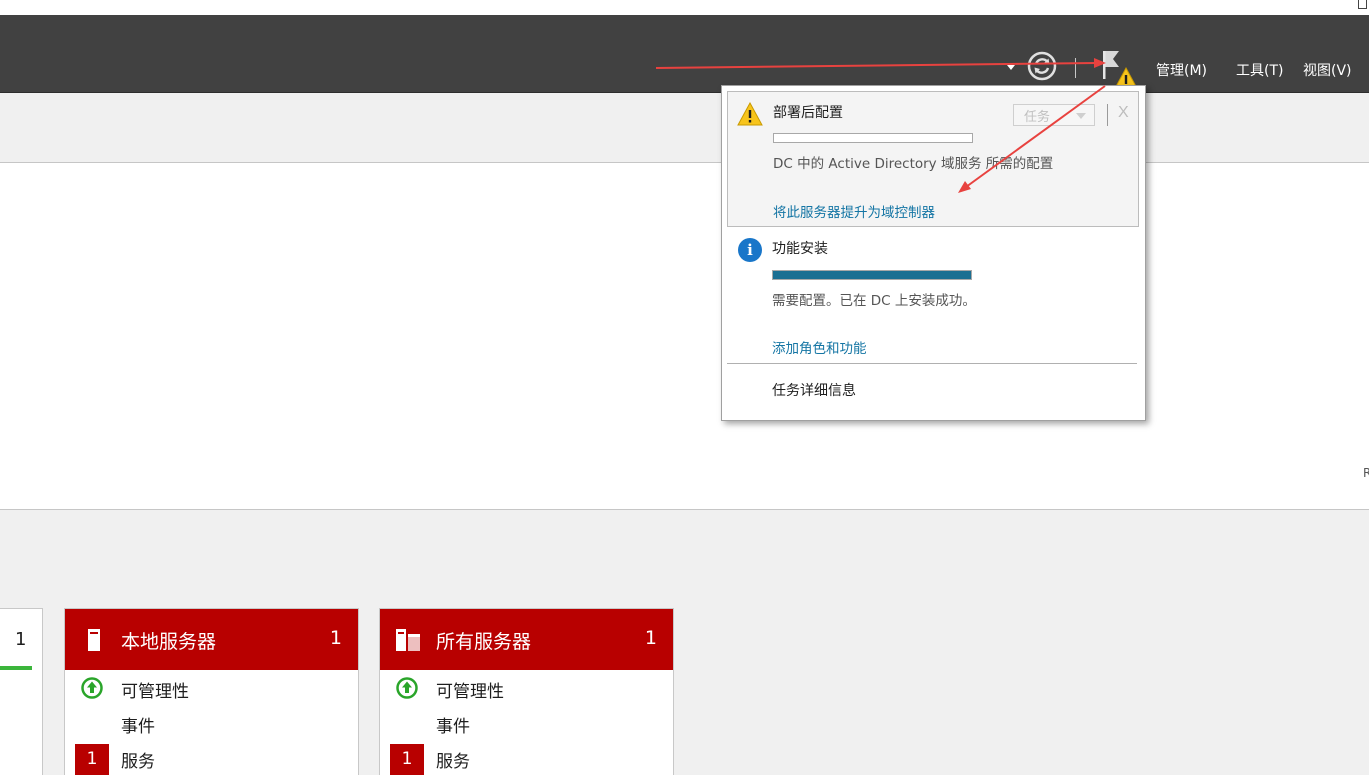  What do you see at coordinates (21, 691) in the screenshot?
I see `partial-tile: 1` at bounding box center [21, 691].